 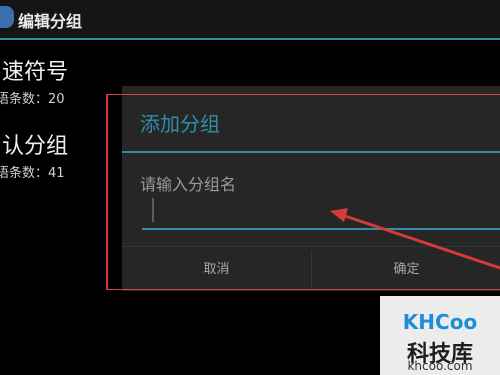 I want to click on watermark: KHCoo 科技库 khcoo.com, so click(x=440, y=335).